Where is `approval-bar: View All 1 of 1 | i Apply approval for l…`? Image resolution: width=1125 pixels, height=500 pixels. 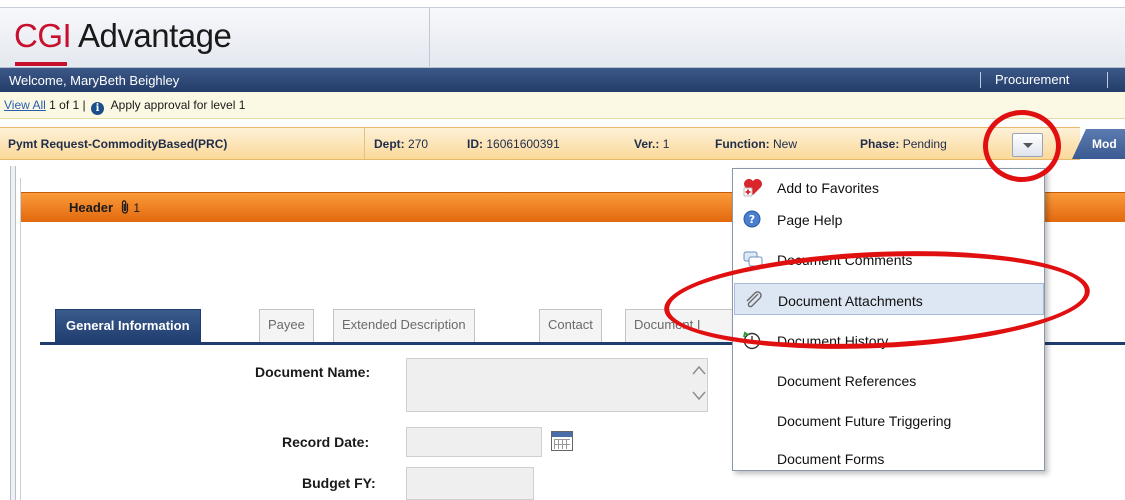 approval-bar: View All 1 of 1 | i Apply approval for l… is located at coordinates (562, 105).